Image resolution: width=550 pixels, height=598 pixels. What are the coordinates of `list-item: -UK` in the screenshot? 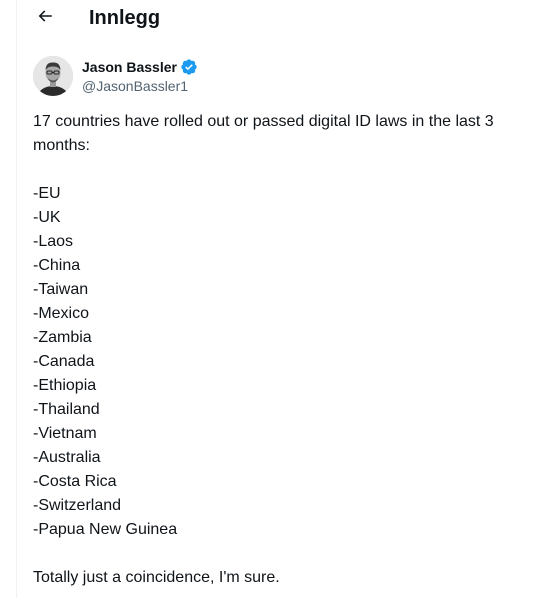 It's located at (47, 217).